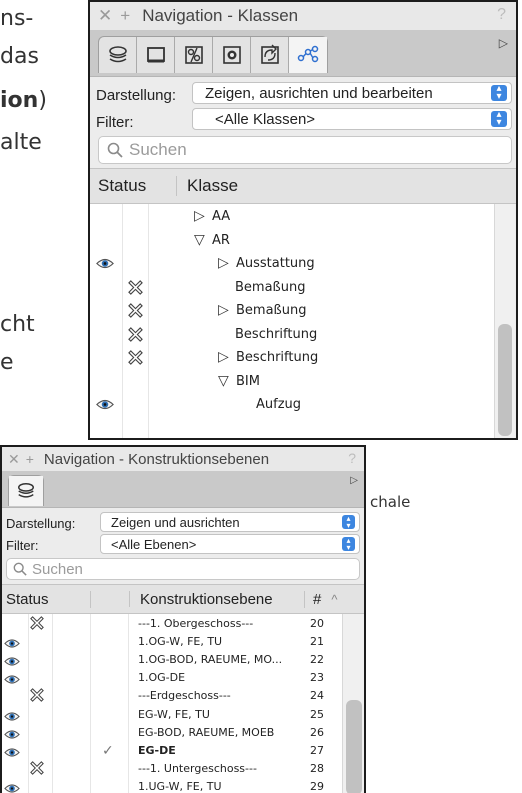 The height and width of the screenshot is (793, 522). I want to click on column-header-konstruktionsebene: Konstruktionsebene, so click(222, 599).